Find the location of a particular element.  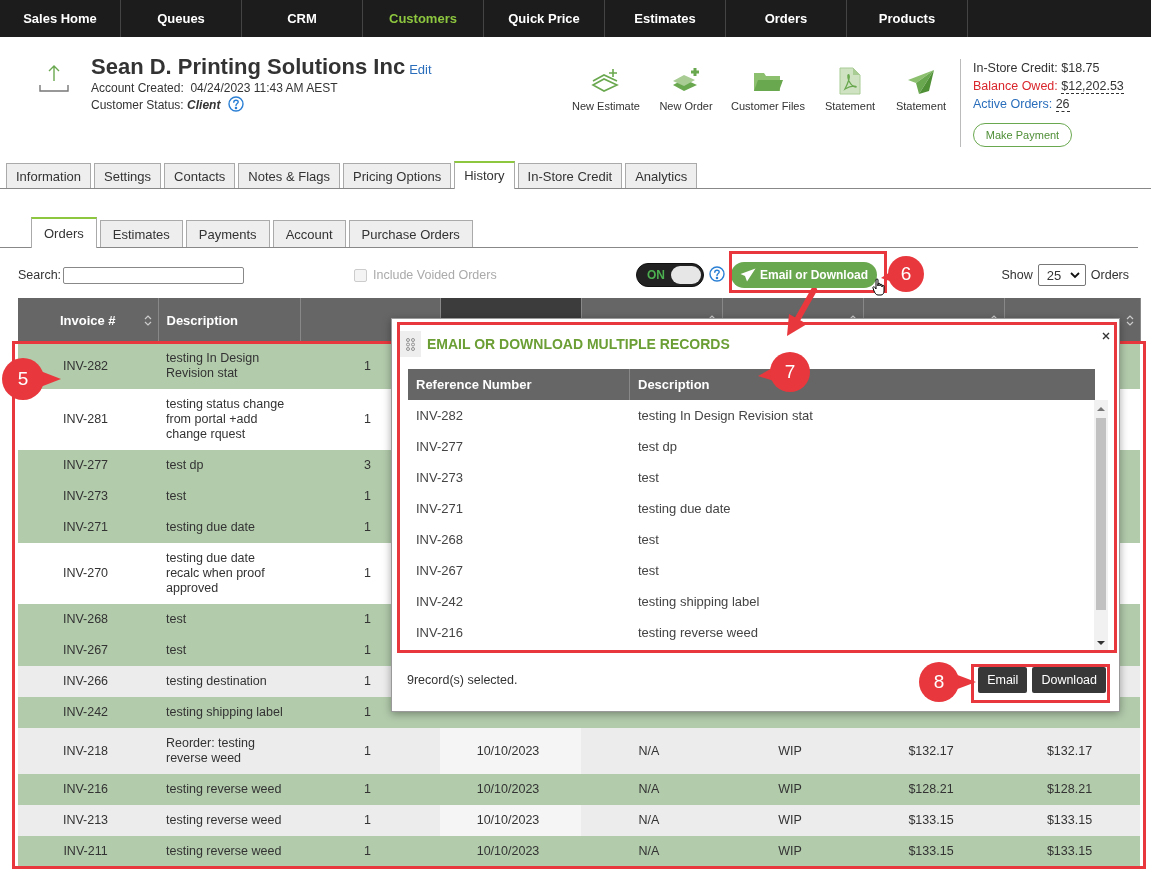

tab: Pricing Options is located at coordinates (397, 175).